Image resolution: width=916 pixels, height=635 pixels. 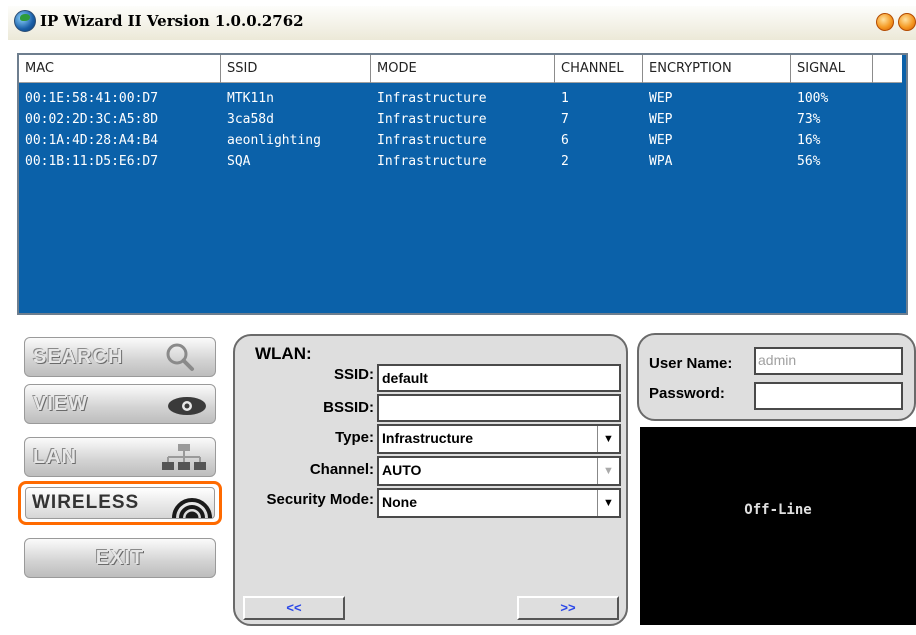 What do you see at coordinates (778, 510) in the screenshot?
I see `connection-status: Off-Line` at bounding box center [778, 510].